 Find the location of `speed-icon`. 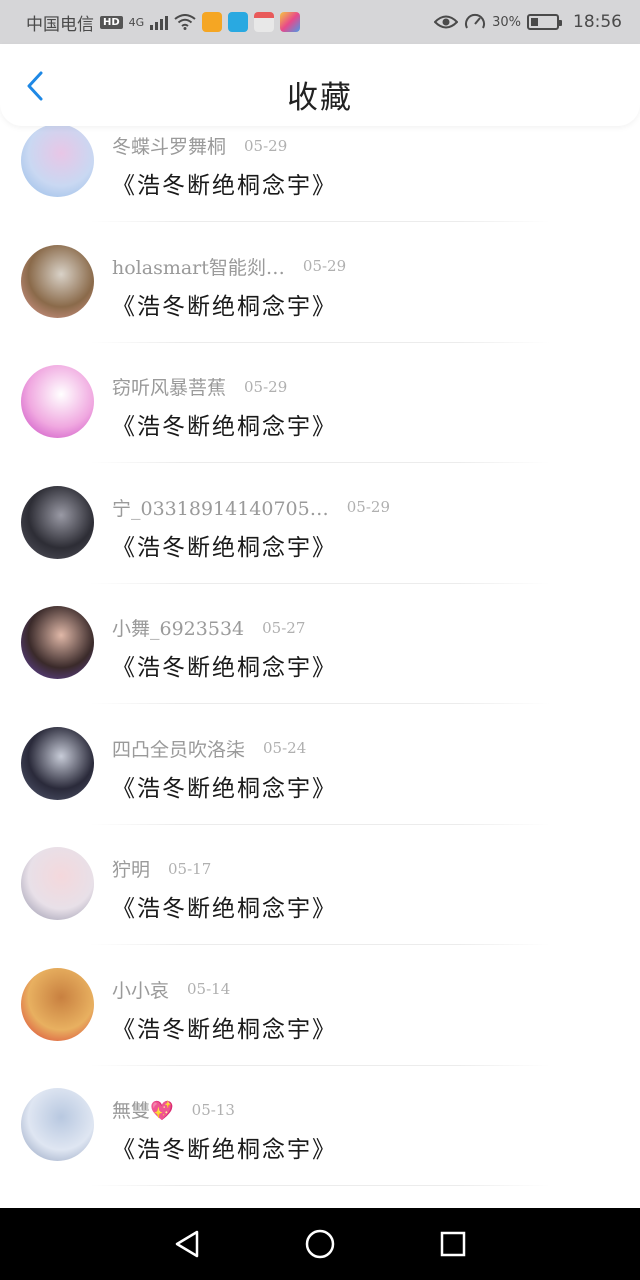

speed-icon is located at coordinates (475, 21).